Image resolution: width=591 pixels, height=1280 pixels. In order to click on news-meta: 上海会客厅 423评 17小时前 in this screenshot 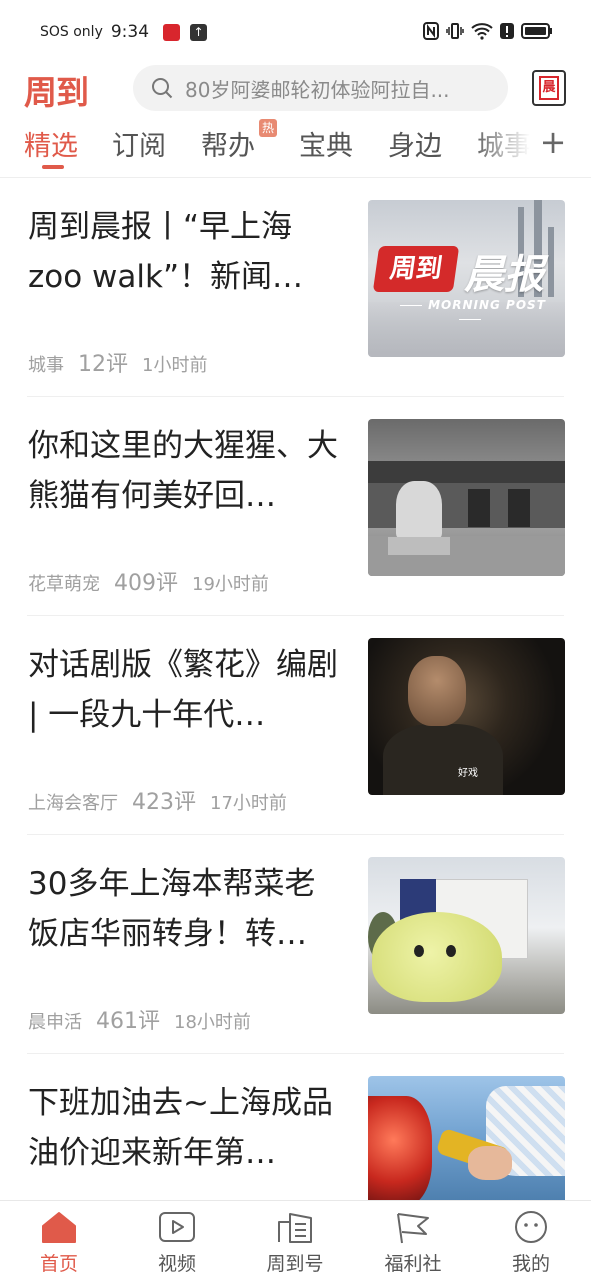, I will do `click(157, 800)`.